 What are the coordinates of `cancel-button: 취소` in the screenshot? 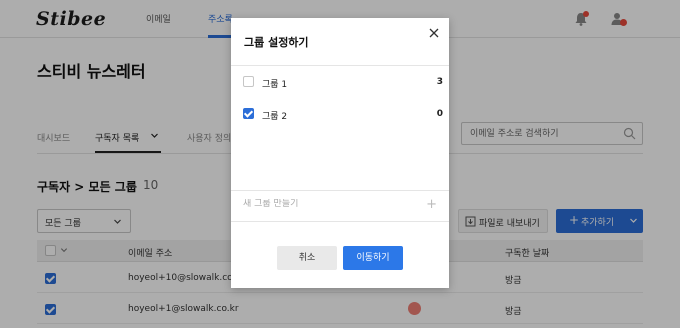 It's located at (307, 258).